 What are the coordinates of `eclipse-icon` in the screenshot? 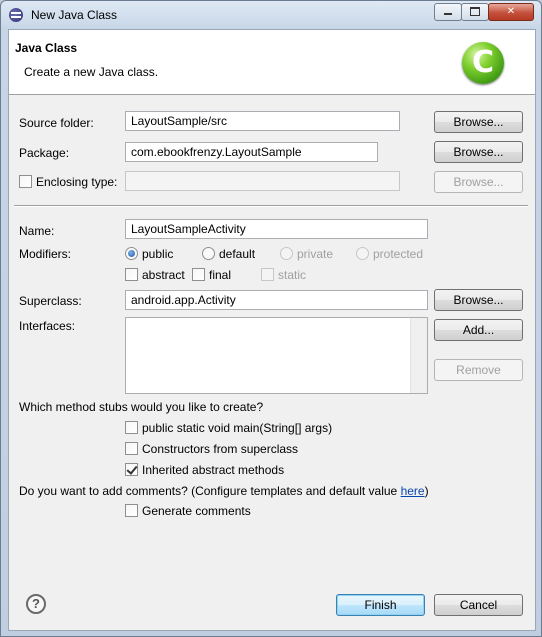 It's located at (16, 15).